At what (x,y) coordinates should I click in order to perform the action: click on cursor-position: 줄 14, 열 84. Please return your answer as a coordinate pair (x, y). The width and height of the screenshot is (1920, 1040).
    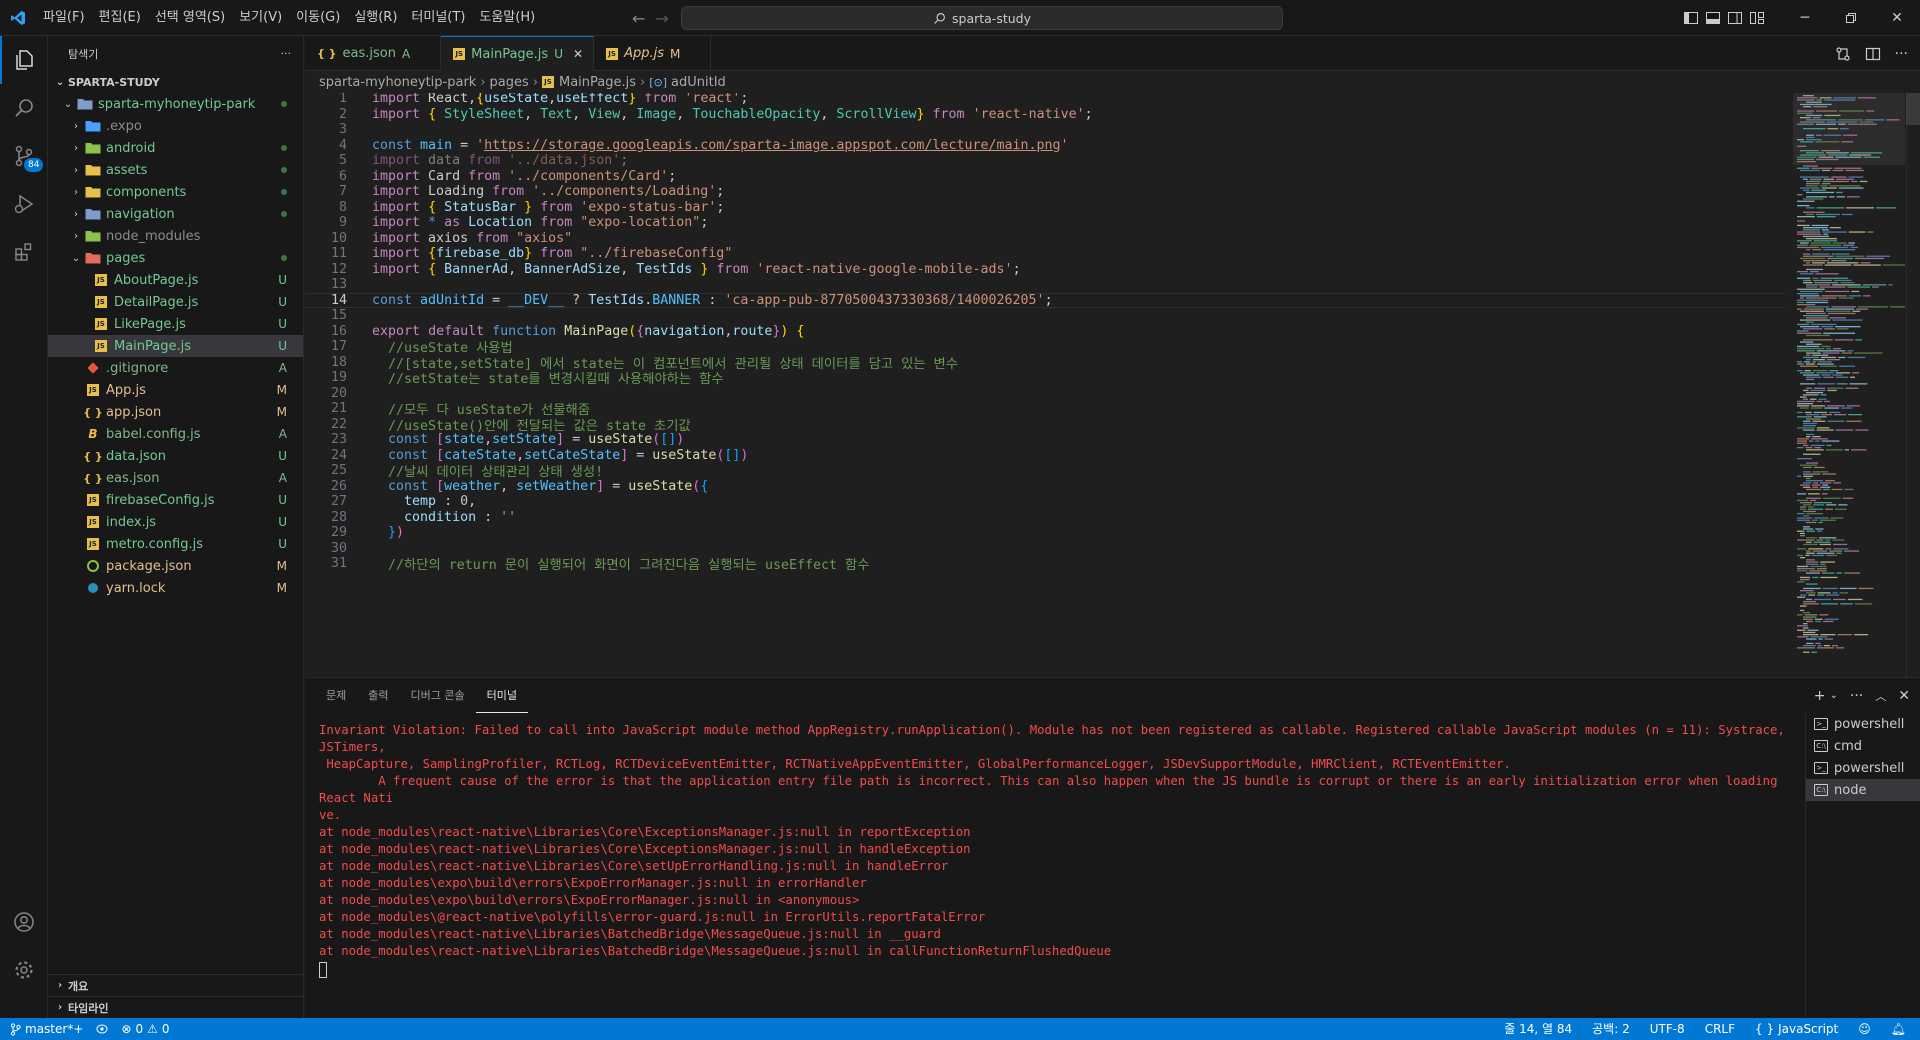
    Looking at the image, I should click on (1538, 1029).